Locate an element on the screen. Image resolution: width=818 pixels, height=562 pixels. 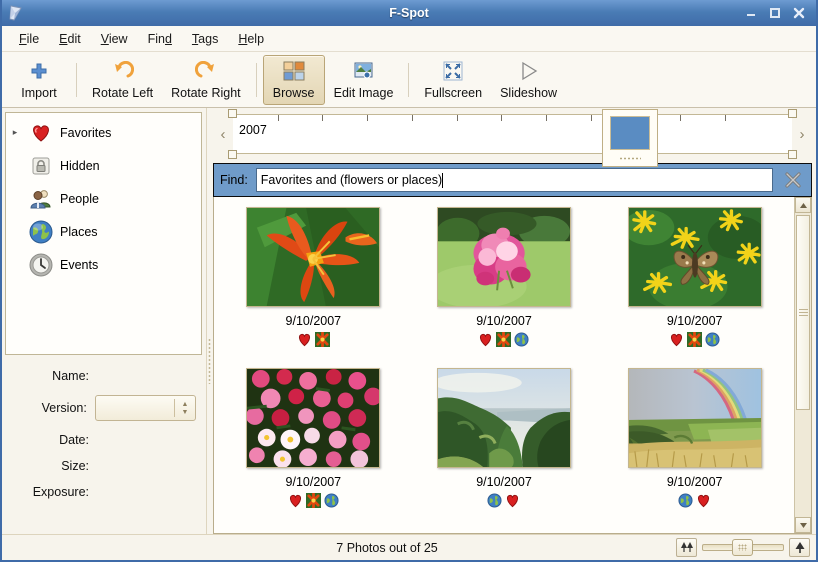
sidebar-item-people: People is located at coordinates (103, 198).